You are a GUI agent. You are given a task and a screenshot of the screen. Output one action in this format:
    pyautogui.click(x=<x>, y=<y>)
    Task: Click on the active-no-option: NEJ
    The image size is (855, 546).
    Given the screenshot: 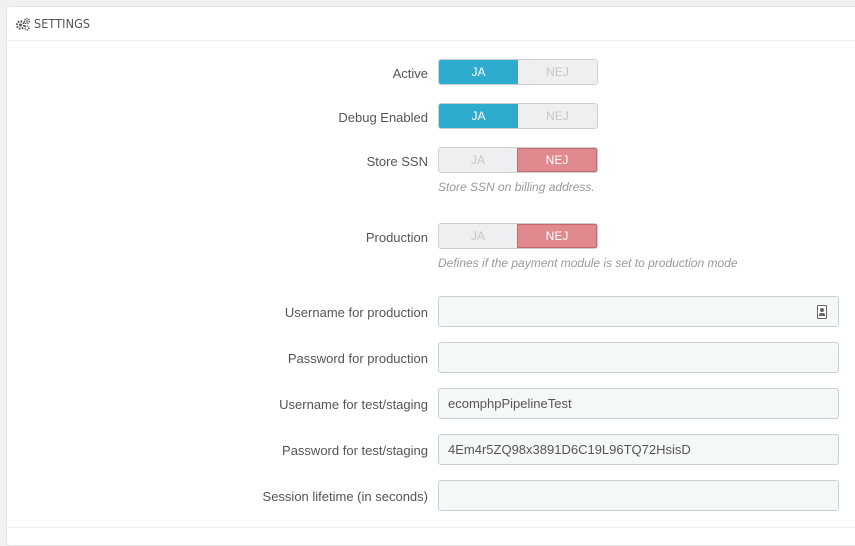 What is the action you would take?
    pyautogui.click(x=557, y=72)
    